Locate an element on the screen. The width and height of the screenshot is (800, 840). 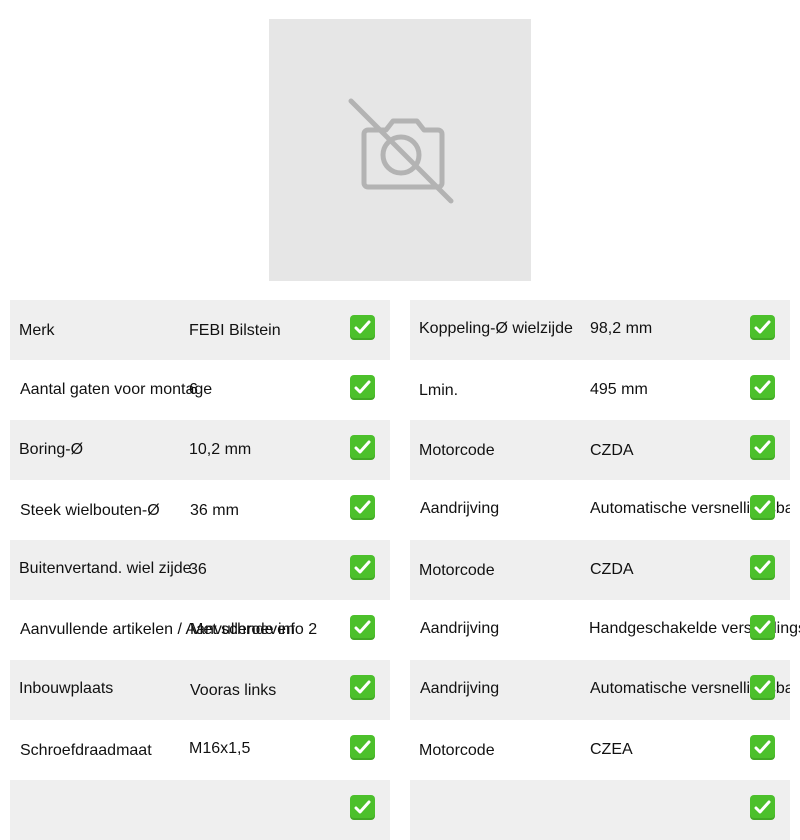
spec-row: Boring-Ø 10,2 mm is located at coordinates (200, 450).